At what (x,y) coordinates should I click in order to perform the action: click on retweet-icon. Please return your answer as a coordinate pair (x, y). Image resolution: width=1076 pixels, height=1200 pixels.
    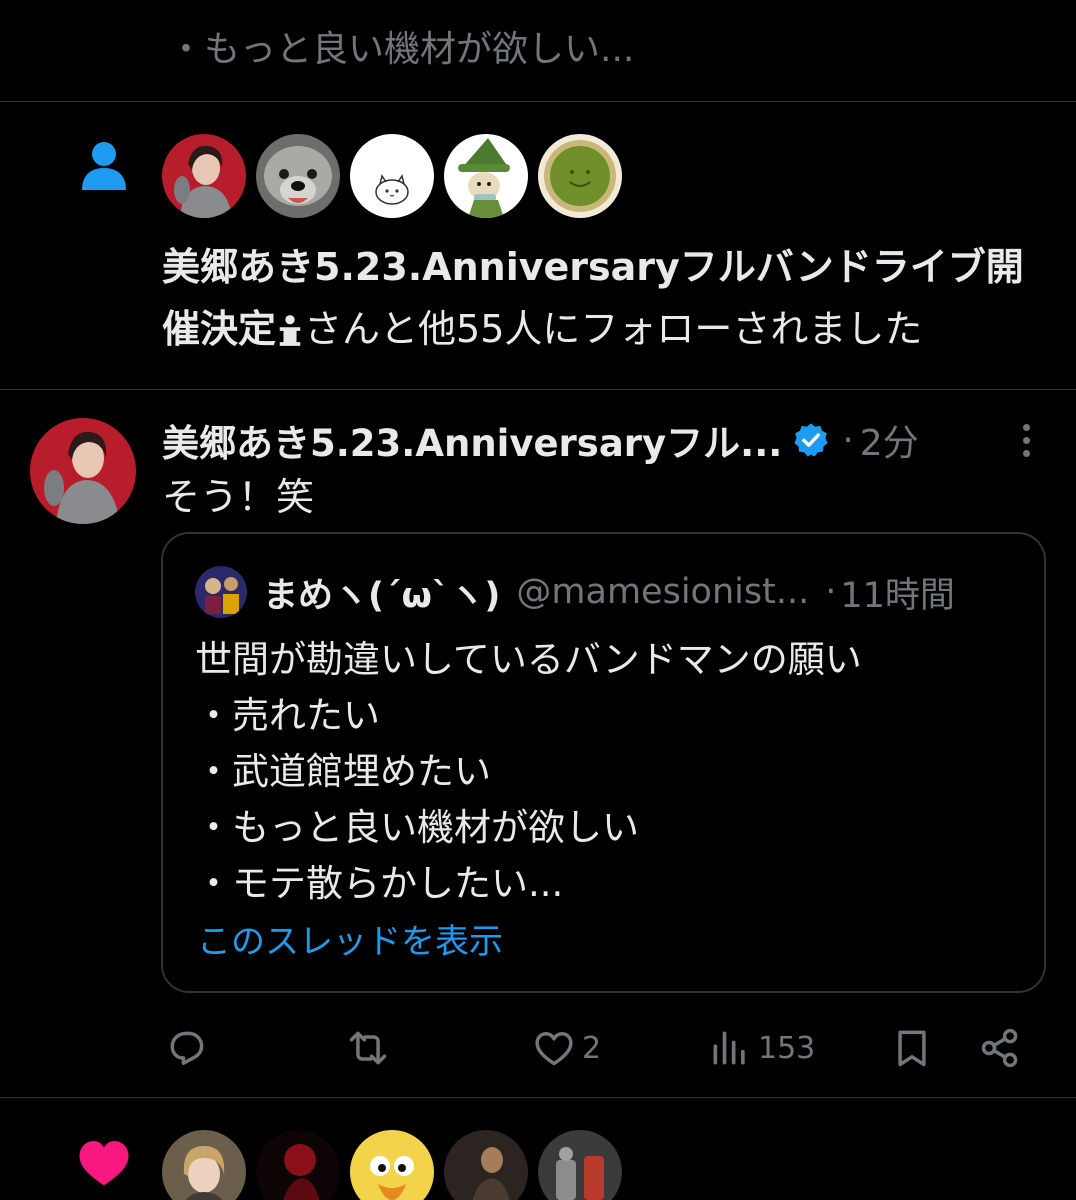
    Looking at the image, I should click on (368, 1048).